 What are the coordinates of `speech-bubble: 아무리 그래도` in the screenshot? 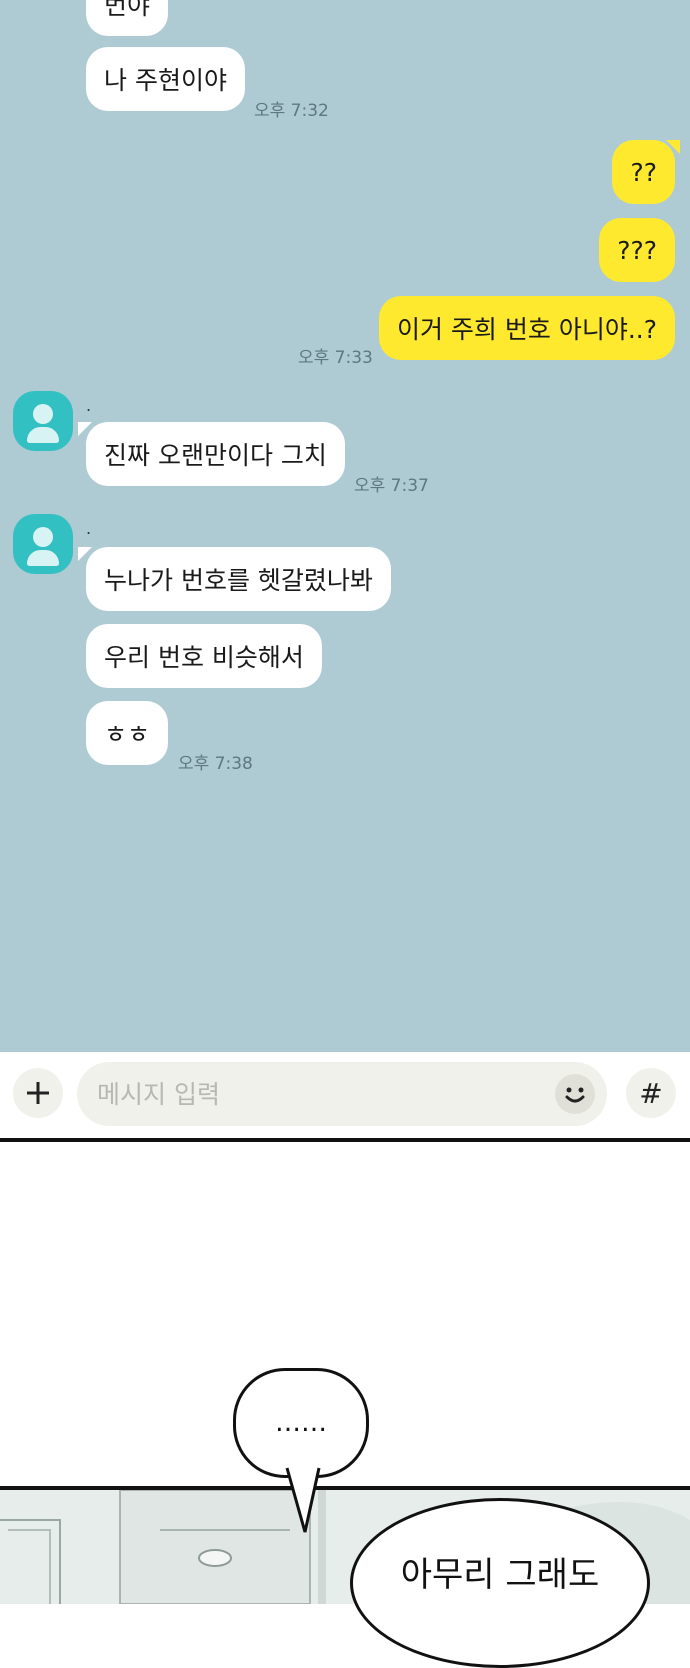 It's located at (500, 1583).